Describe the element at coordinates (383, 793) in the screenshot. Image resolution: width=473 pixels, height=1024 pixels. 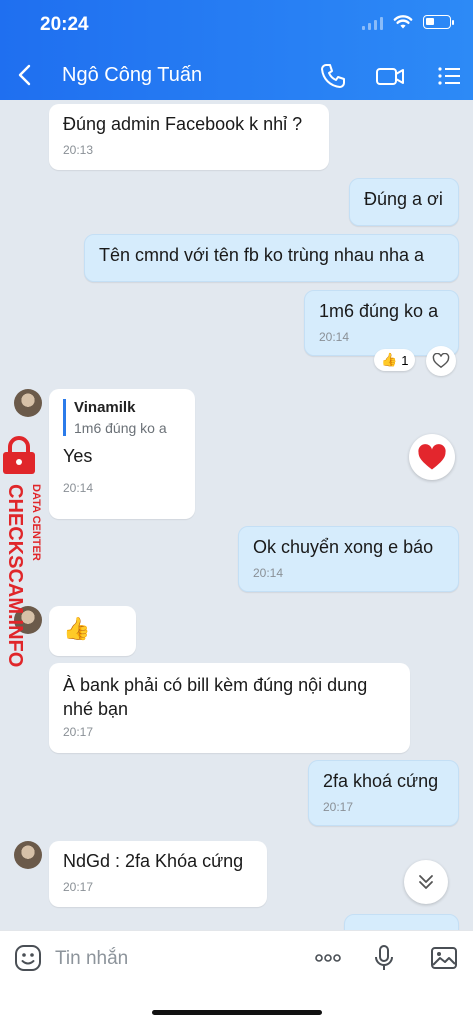
I see `message-outgoing: 2fa khoá cứng 20:17` at that location.